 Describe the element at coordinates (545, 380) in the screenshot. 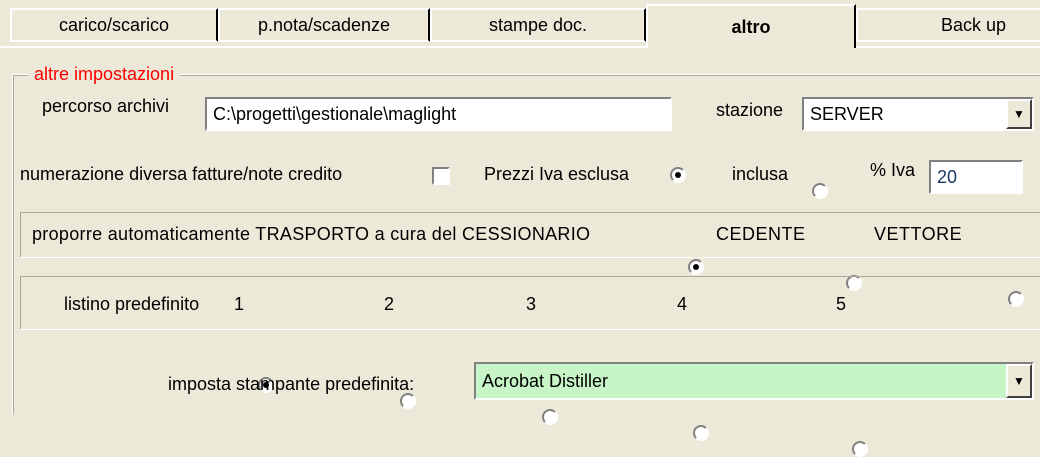

I see `stampante-value: Acrobat Distiller` at that location.